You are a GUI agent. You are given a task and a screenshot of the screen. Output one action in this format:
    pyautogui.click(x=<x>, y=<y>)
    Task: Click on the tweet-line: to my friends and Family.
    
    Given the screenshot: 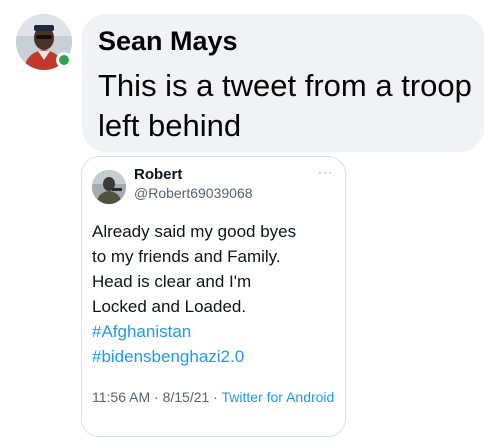 What is the action you would take?
    pyautogui.click(x=186, y=256)
    